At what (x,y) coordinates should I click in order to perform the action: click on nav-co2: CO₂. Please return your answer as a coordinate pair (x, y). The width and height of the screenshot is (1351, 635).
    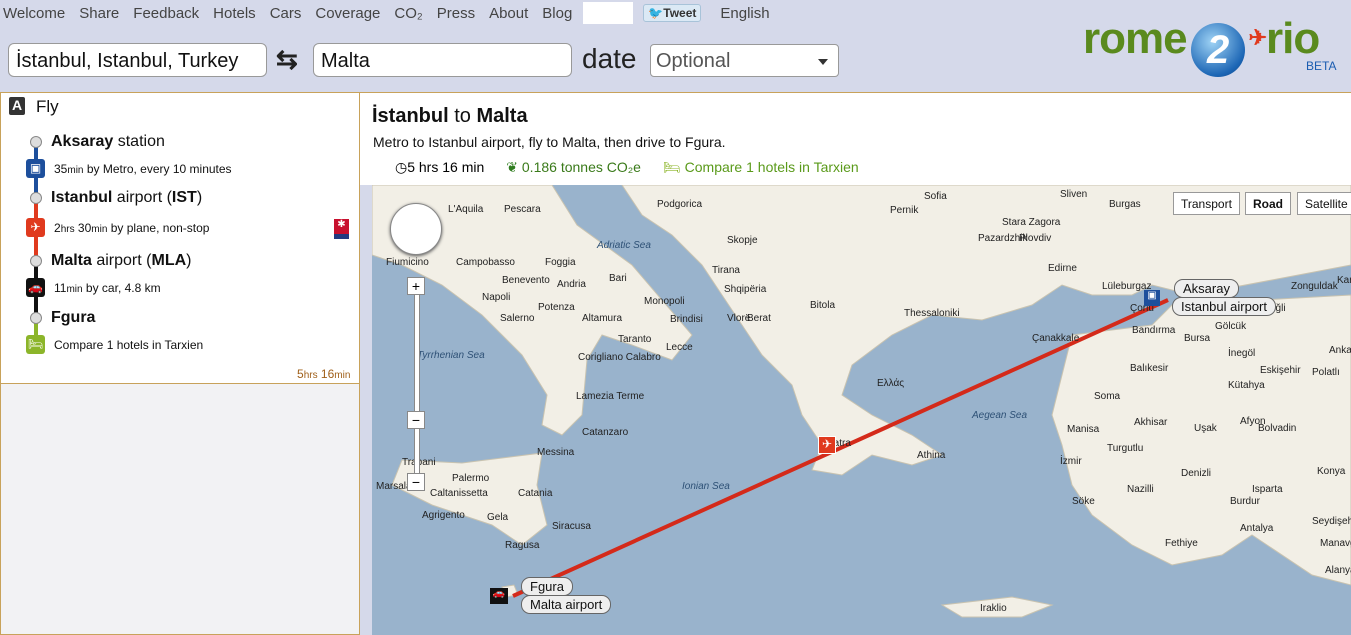
    Looking at the image, I should click on (408, 13).